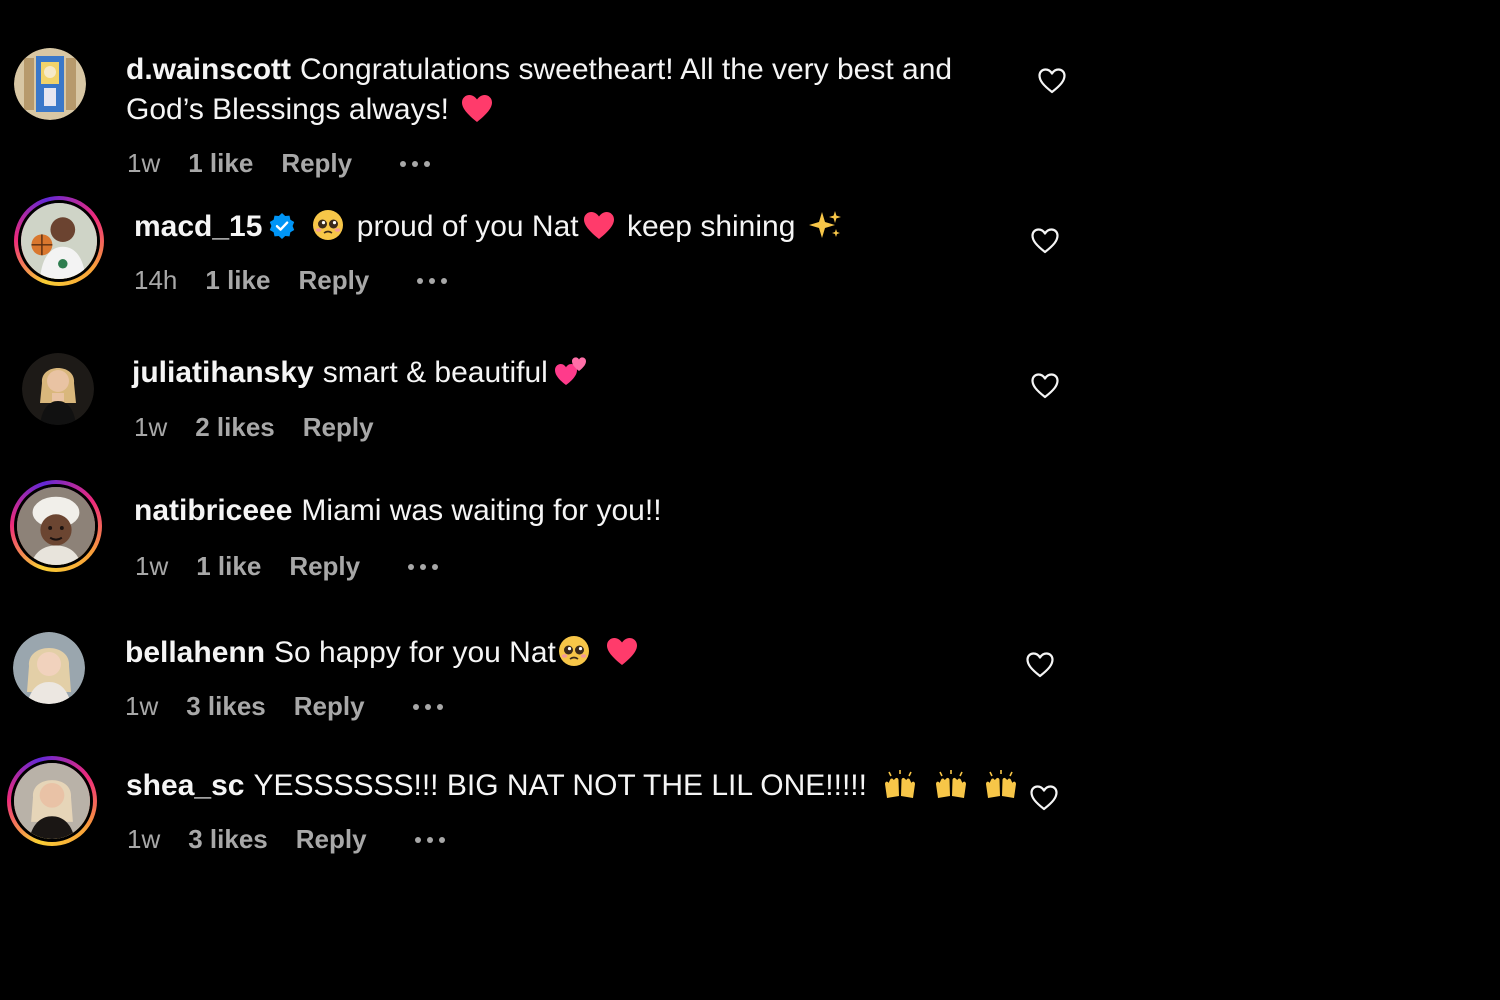 The height and width of the screenshot is (1000, 1500). Describe the element at coordinates (195, 652) in the screenshot. I see `comment-username: bellahenn` at that location.